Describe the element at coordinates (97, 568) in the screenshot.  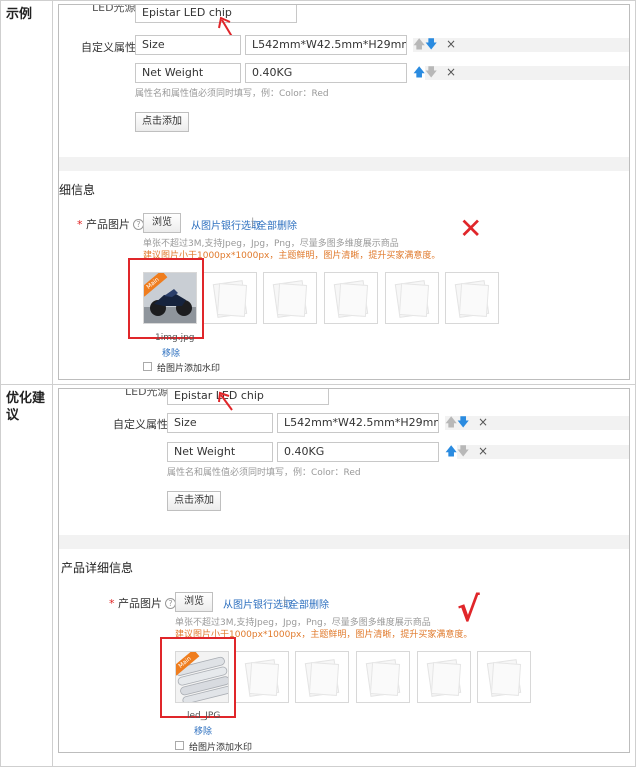
I see `detail-section-title: 产品详细信息` at that location.